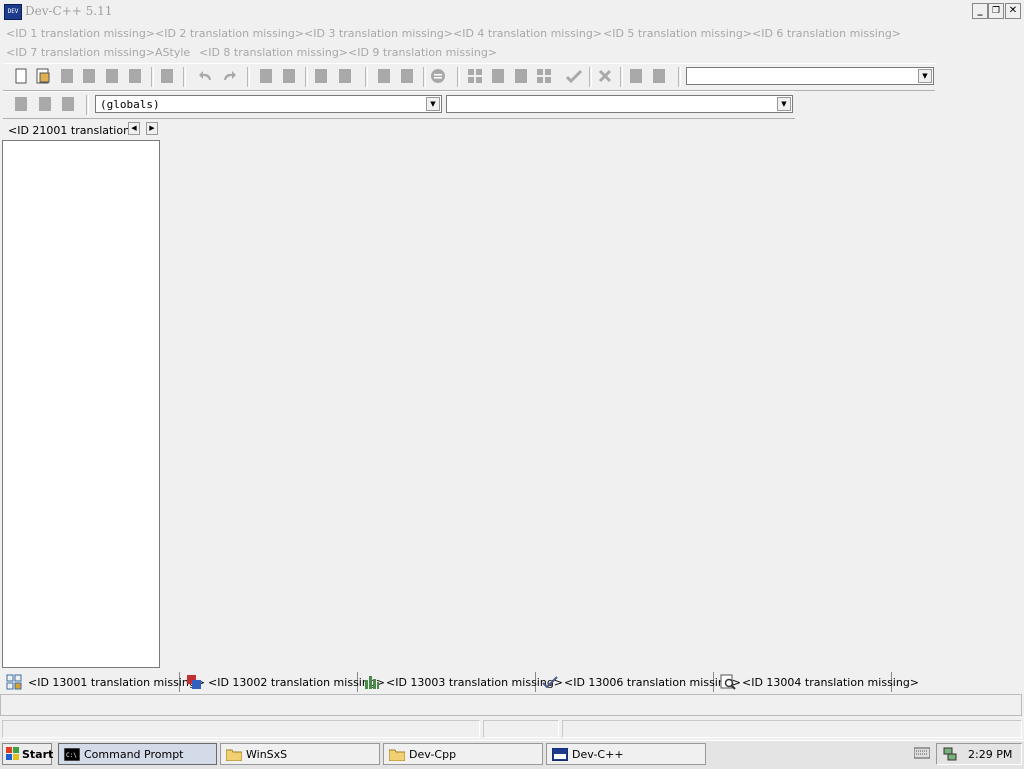  Describe the element at coordinates (521, 76) in the screenshot. I see `compile-run-icon` at that location.